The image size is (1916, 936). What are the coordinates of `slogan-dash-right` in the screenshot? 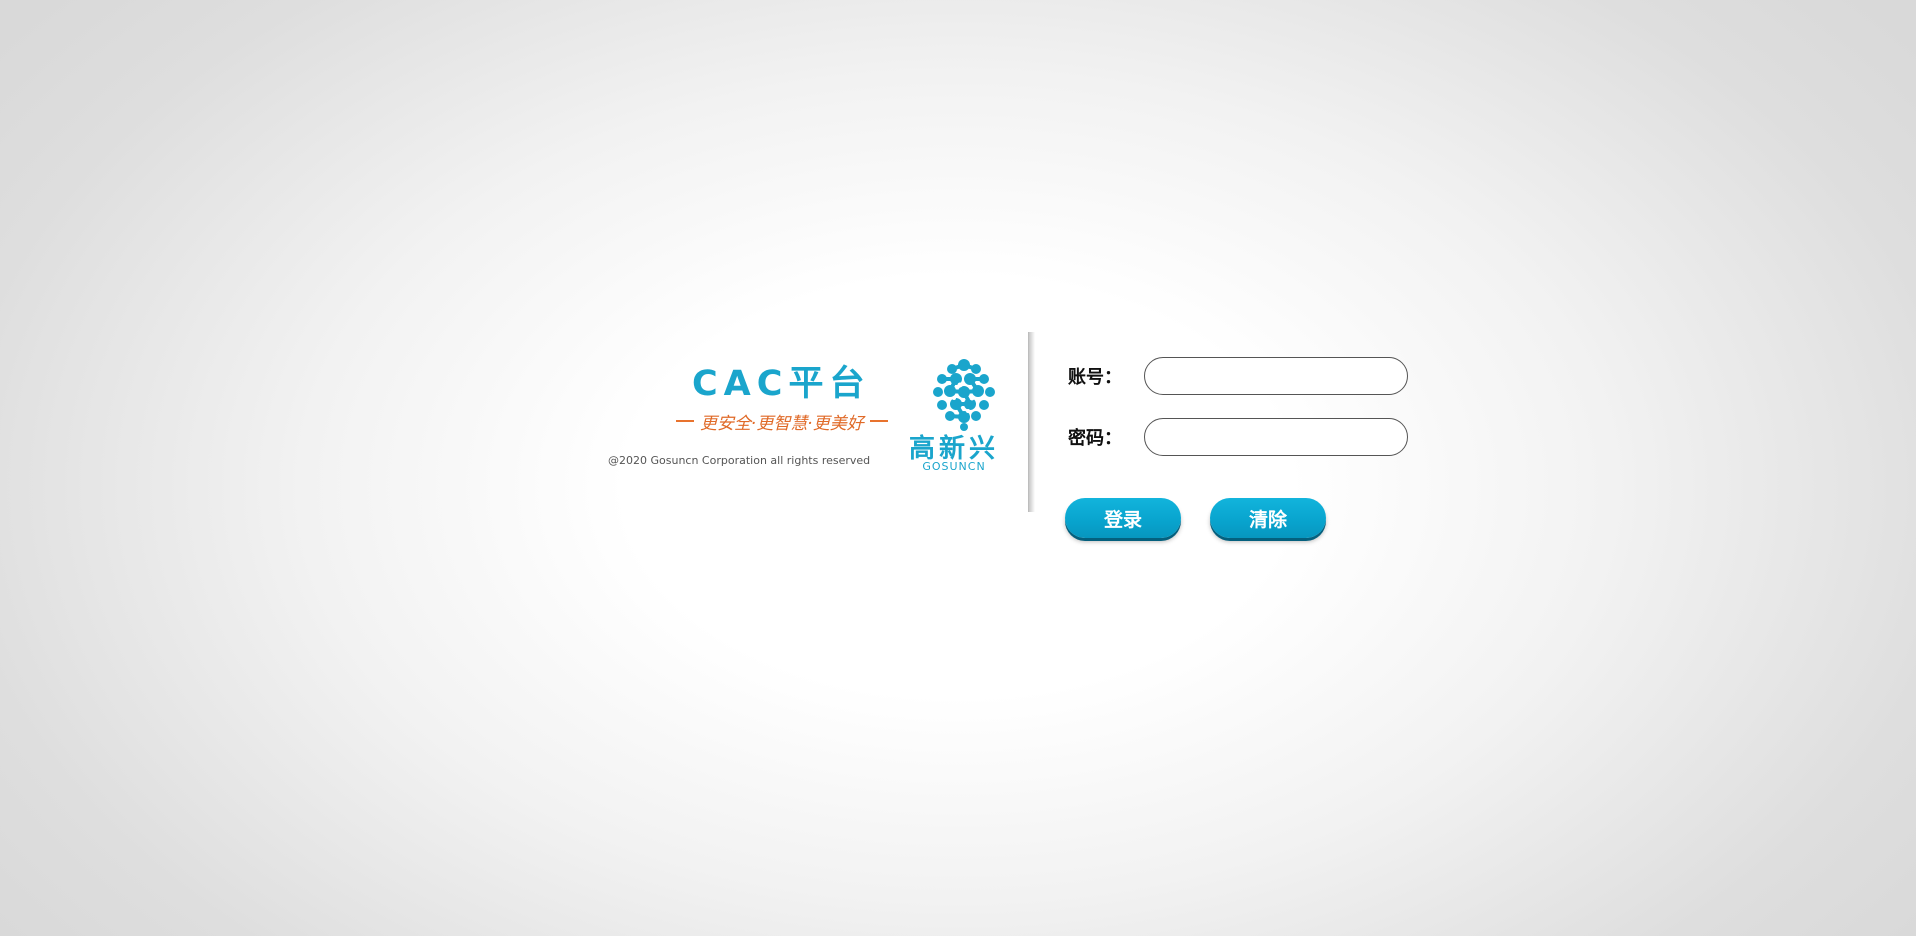 It's located at (878, 421).